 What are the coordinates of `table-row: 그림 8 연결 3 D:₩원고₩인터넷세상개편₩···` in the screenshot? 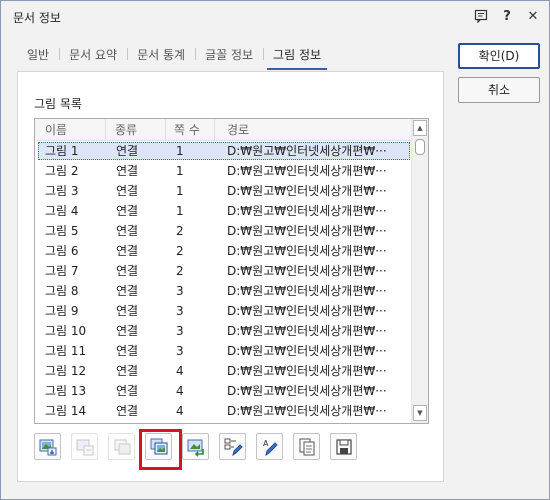 It's located at (223, 291).